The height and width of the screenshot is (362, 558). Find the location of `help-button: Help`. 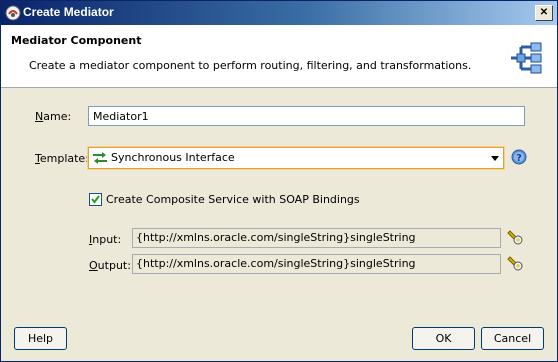

help-button: Help is located at coordinates (40, 338).